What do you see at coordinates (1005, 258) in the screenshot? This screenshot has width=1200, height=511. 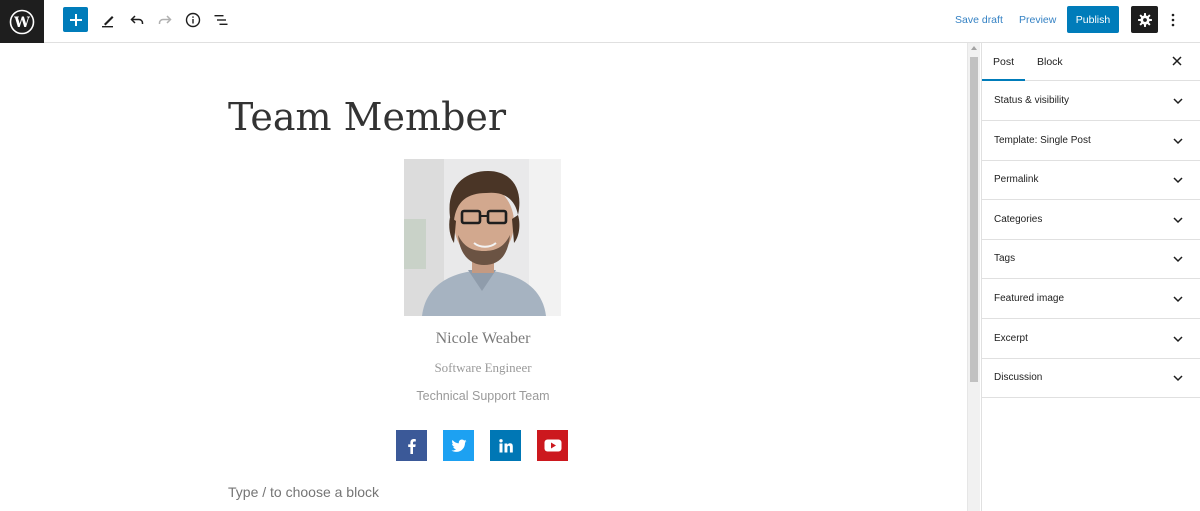 I see `panel-title: Tags` at bounding box center [1005, 258].